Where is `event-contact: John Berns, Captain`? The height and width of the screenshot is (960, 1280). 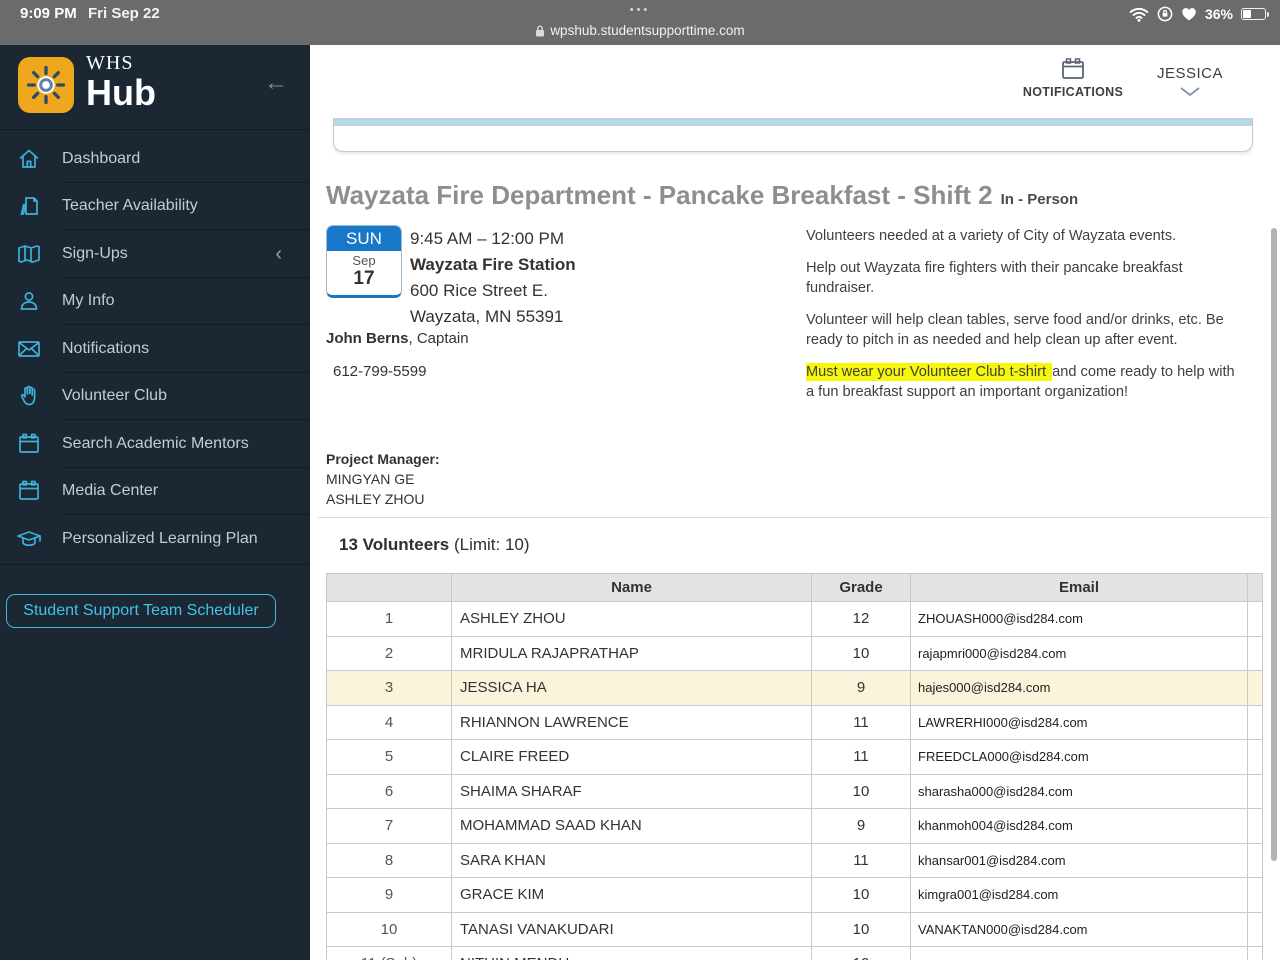 event-contact: John Berns, Captain is located at coordinates (397, 338).